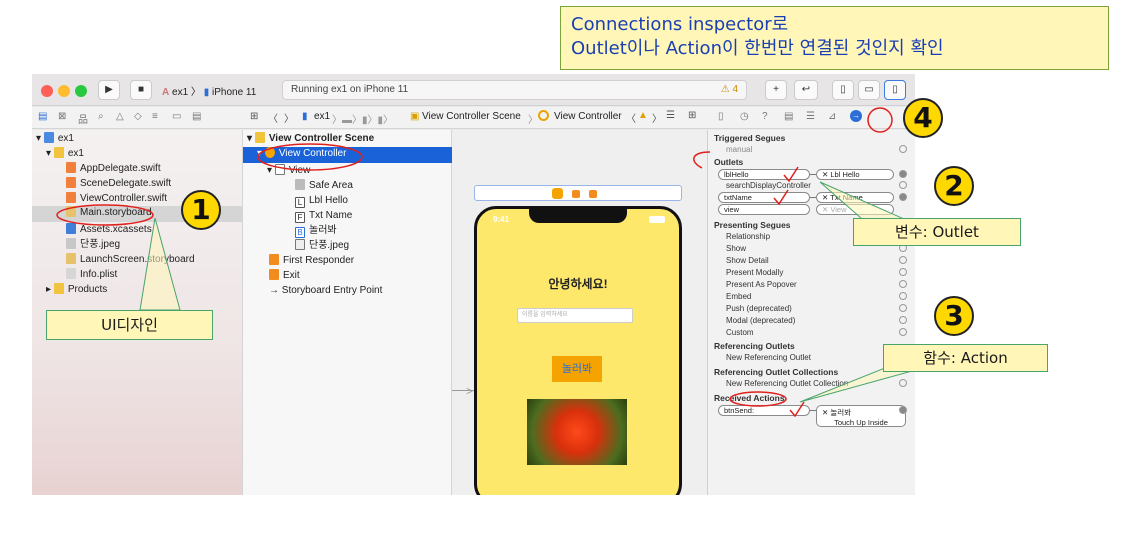 The image size is (1128, 534). I want to click on ui-design-label: UI디자인, so click(129, 325).